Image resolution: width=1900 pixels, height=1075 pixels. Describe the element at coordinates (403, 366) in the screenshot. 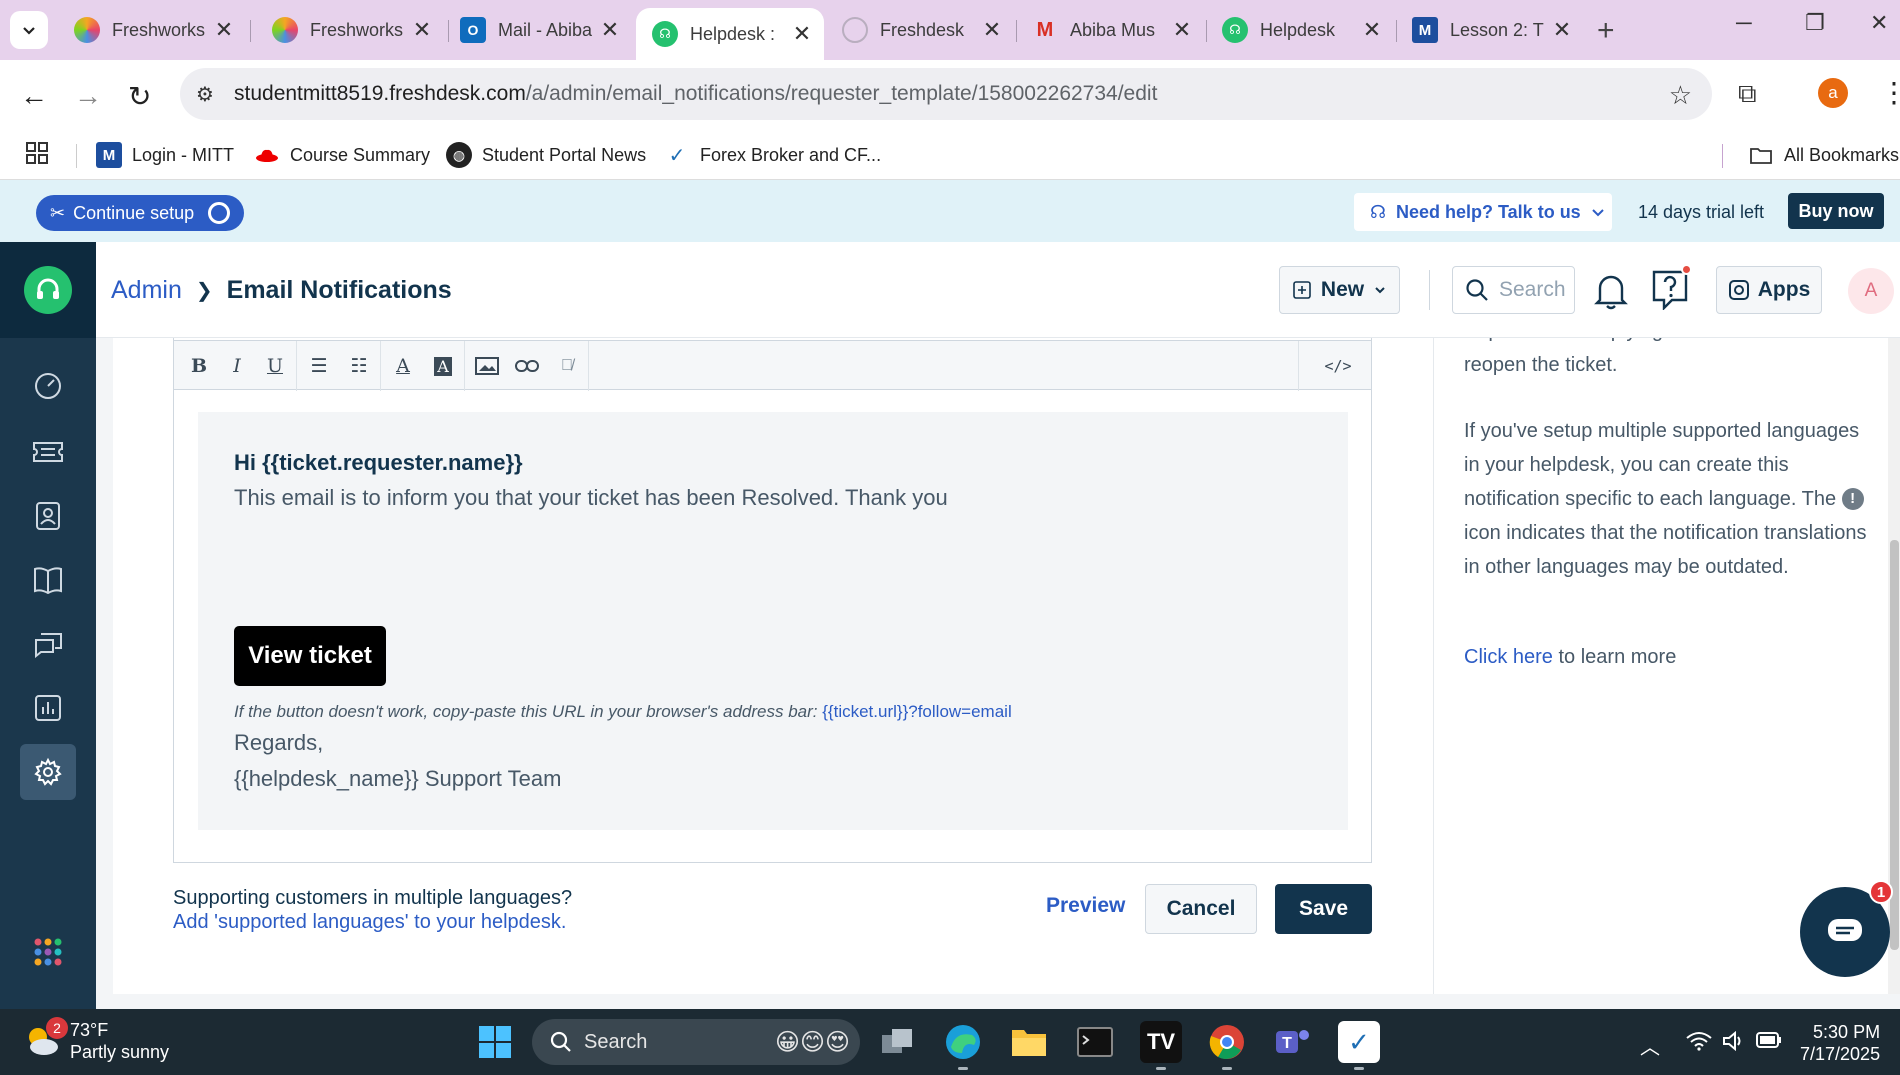

I see `font-color-icon: A` at that location.